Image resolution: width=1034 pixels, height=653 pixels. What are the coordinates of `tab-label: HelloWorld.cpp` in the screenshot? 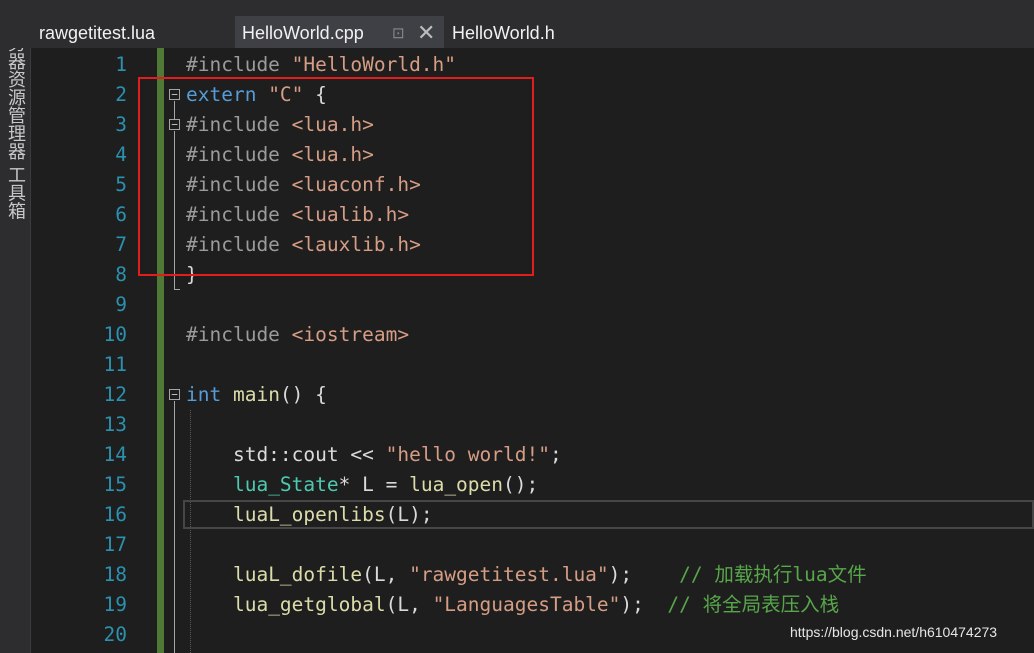 It's located at (303, 33).